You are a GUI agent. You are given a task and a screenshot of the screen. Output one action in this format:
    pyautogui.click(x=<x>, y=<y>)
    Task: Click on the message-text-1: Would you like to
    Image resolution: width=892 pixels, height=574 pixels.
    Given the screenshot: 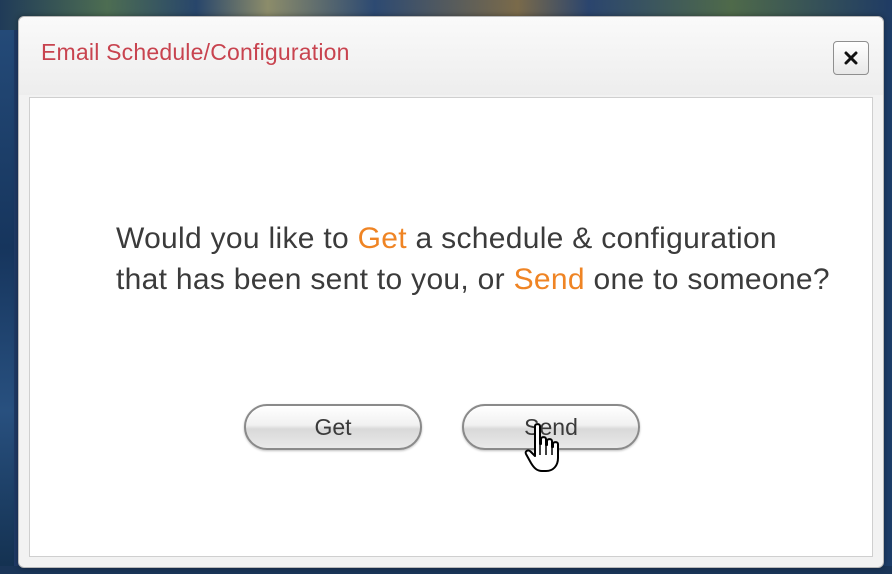 What is the action you would take?
    pyautogui.click(x=237, y=238)
    